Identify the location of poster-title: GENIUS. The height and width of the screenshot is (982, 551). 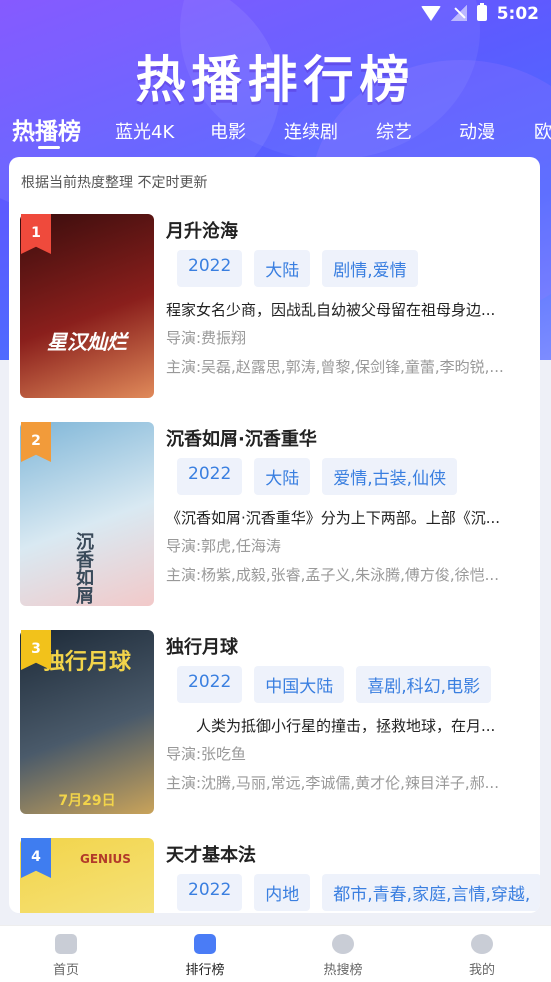
(105, 859).